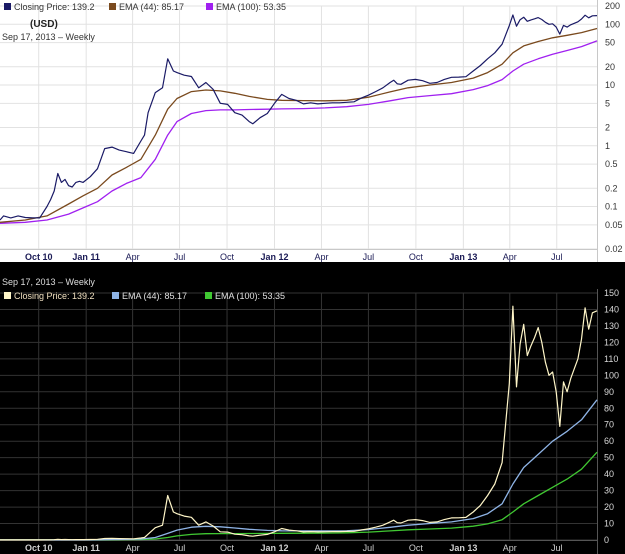  Describe the element at coordinates (611, 164) in the screenshot. I see `y-tick-label: 0.5` at that location.